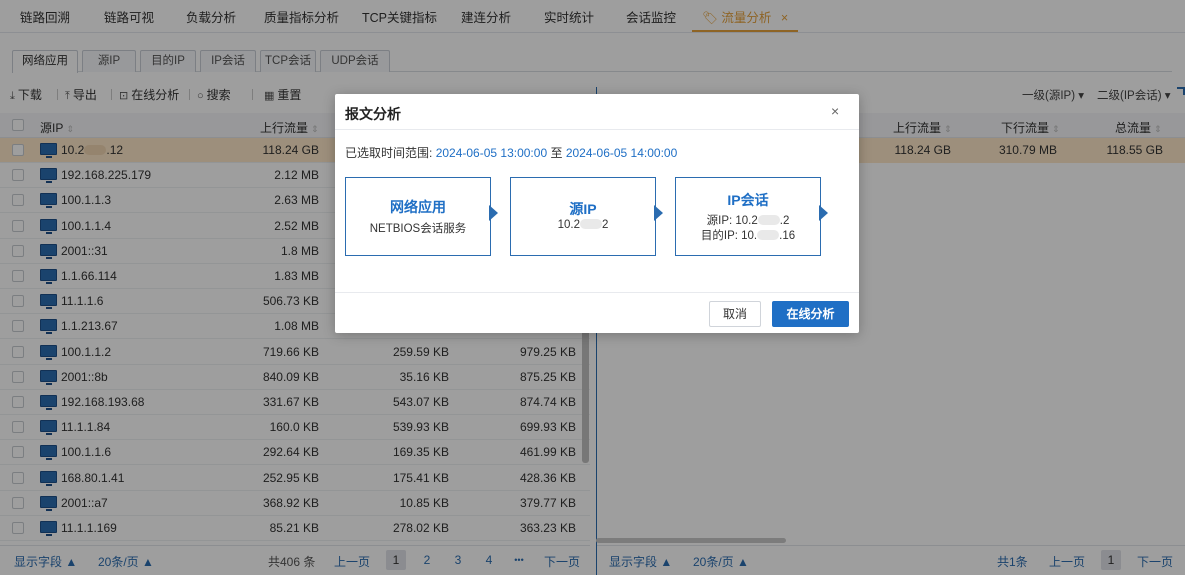 This screenshot has width=1185, height=575. I want to click on time-range-start: 2024-06-05 13:00:00, so click(491, 153).